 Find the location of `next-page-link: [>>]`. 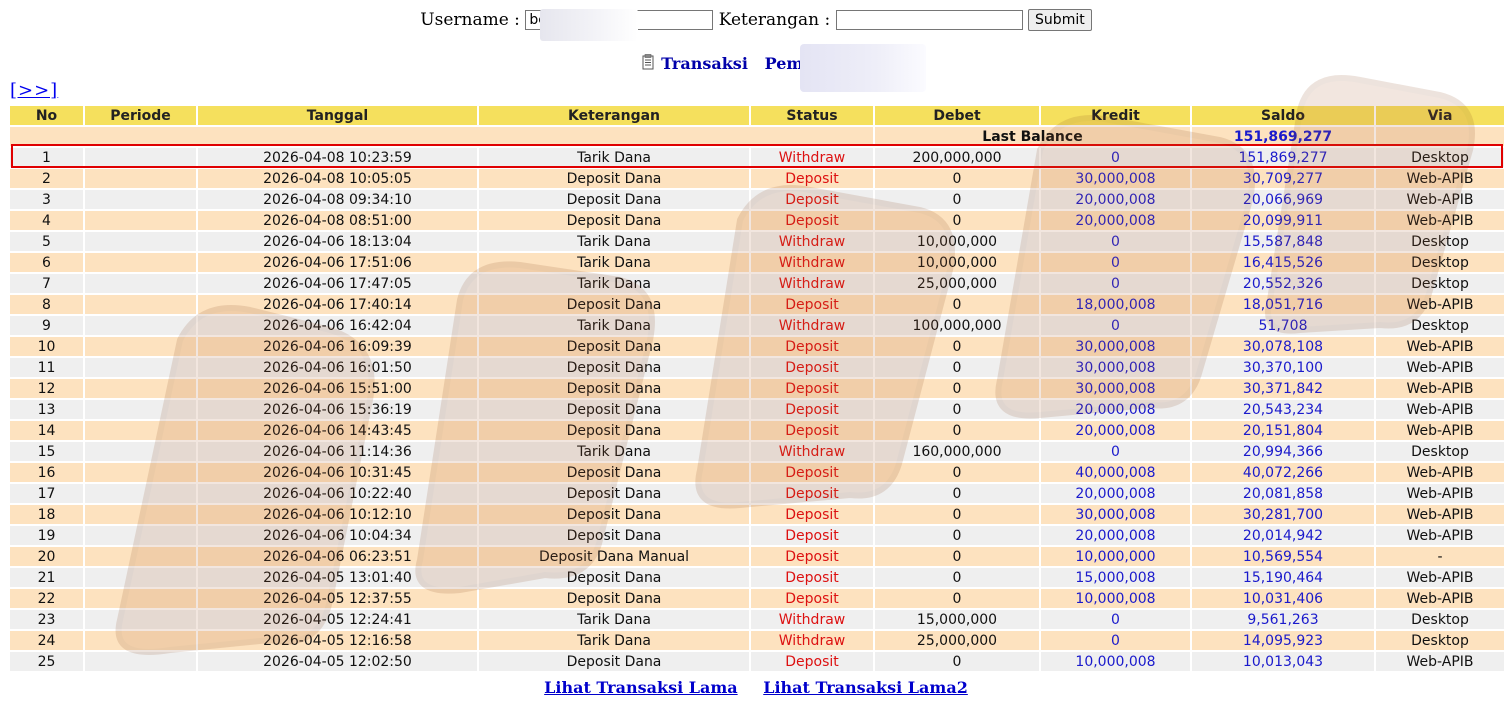

next-page-link: [>>] is located at coordinates (34, 90).